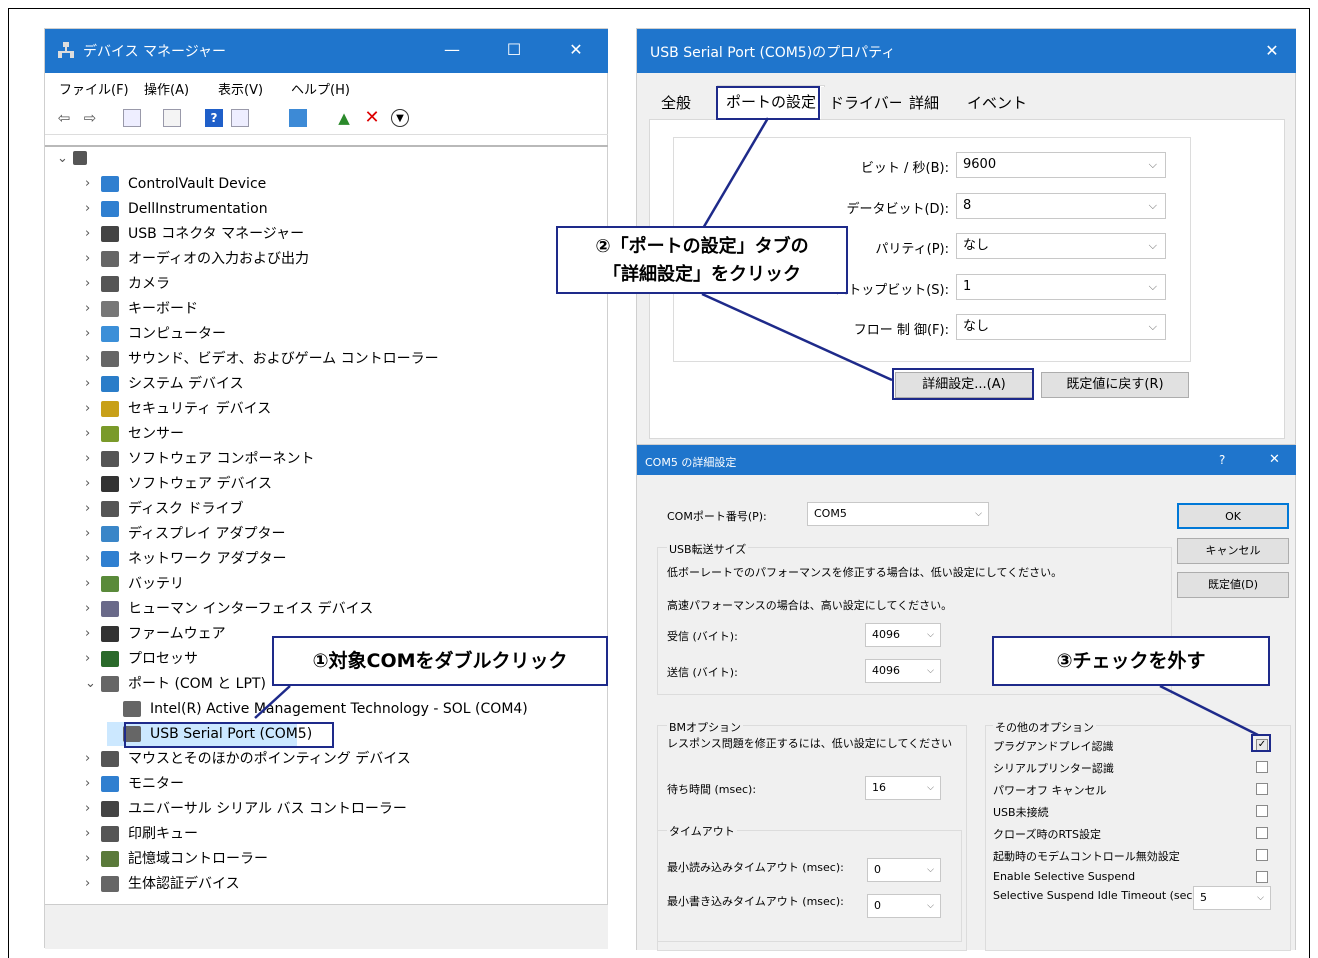  I want to click on help-button: ?, so click(1222, 460).